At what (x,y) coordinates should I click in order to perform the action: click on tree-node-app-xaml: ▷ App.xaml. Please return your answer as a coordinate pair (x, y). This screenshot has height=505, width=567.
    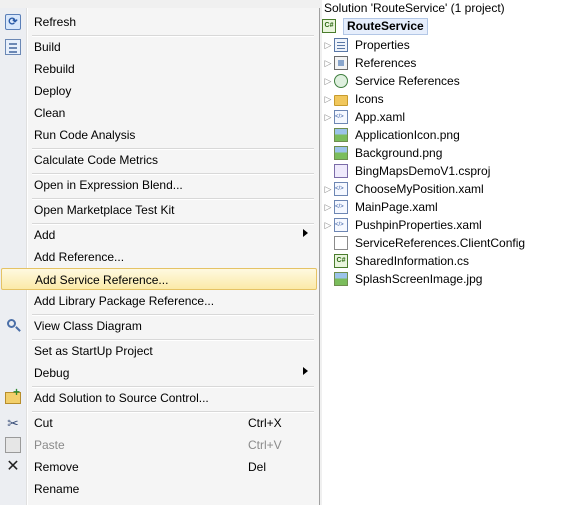
    Looking at the image, I should click on (363, 117).